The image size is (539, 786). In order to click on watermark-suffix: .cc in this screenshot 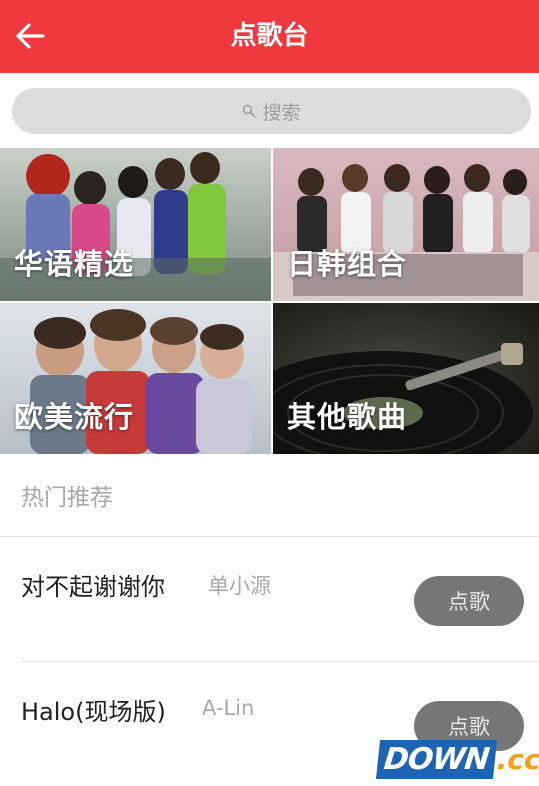, I will do `click(517, 759)`.